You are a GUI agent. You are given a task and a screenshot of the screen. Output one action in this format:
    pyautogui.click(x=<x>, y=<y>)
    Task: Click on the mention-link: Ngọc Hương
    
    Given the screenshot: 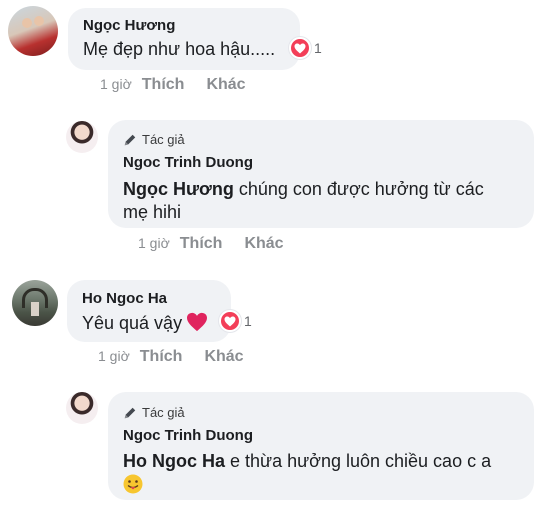 What is the action you would take?
    pyautogui.click(x=178, y=189)
    